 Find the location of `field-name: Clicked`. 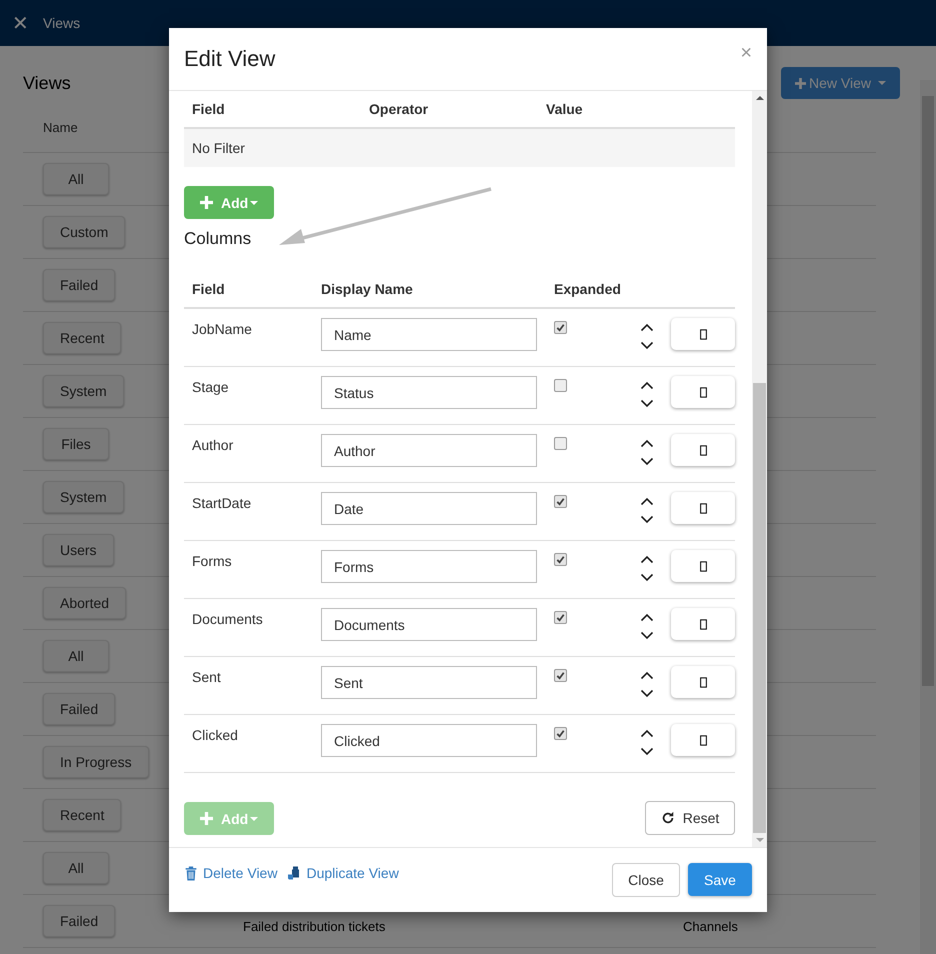

field-name: Clicked is located at coordinates (215, 734).